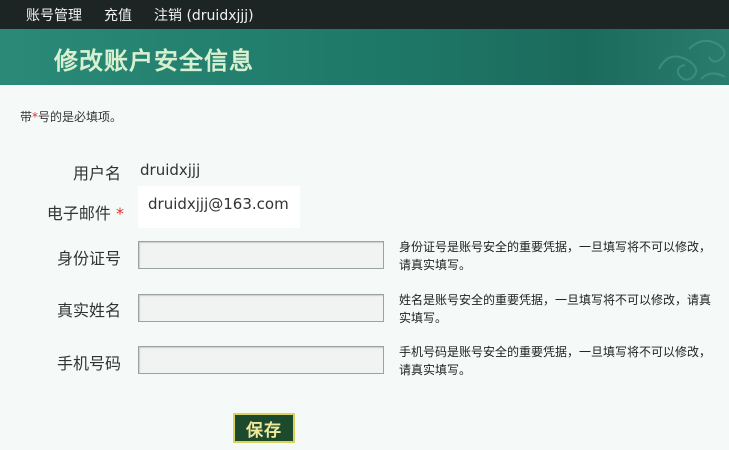  I want to click on nav-logout: 注销 (druidxjjj), so click(204, 15).